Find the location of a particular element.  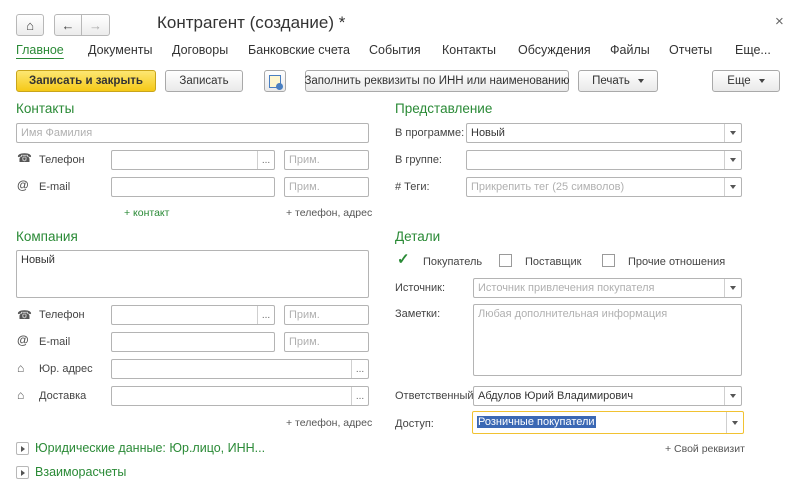

settlements-expander is located at coordinates (22, 472).